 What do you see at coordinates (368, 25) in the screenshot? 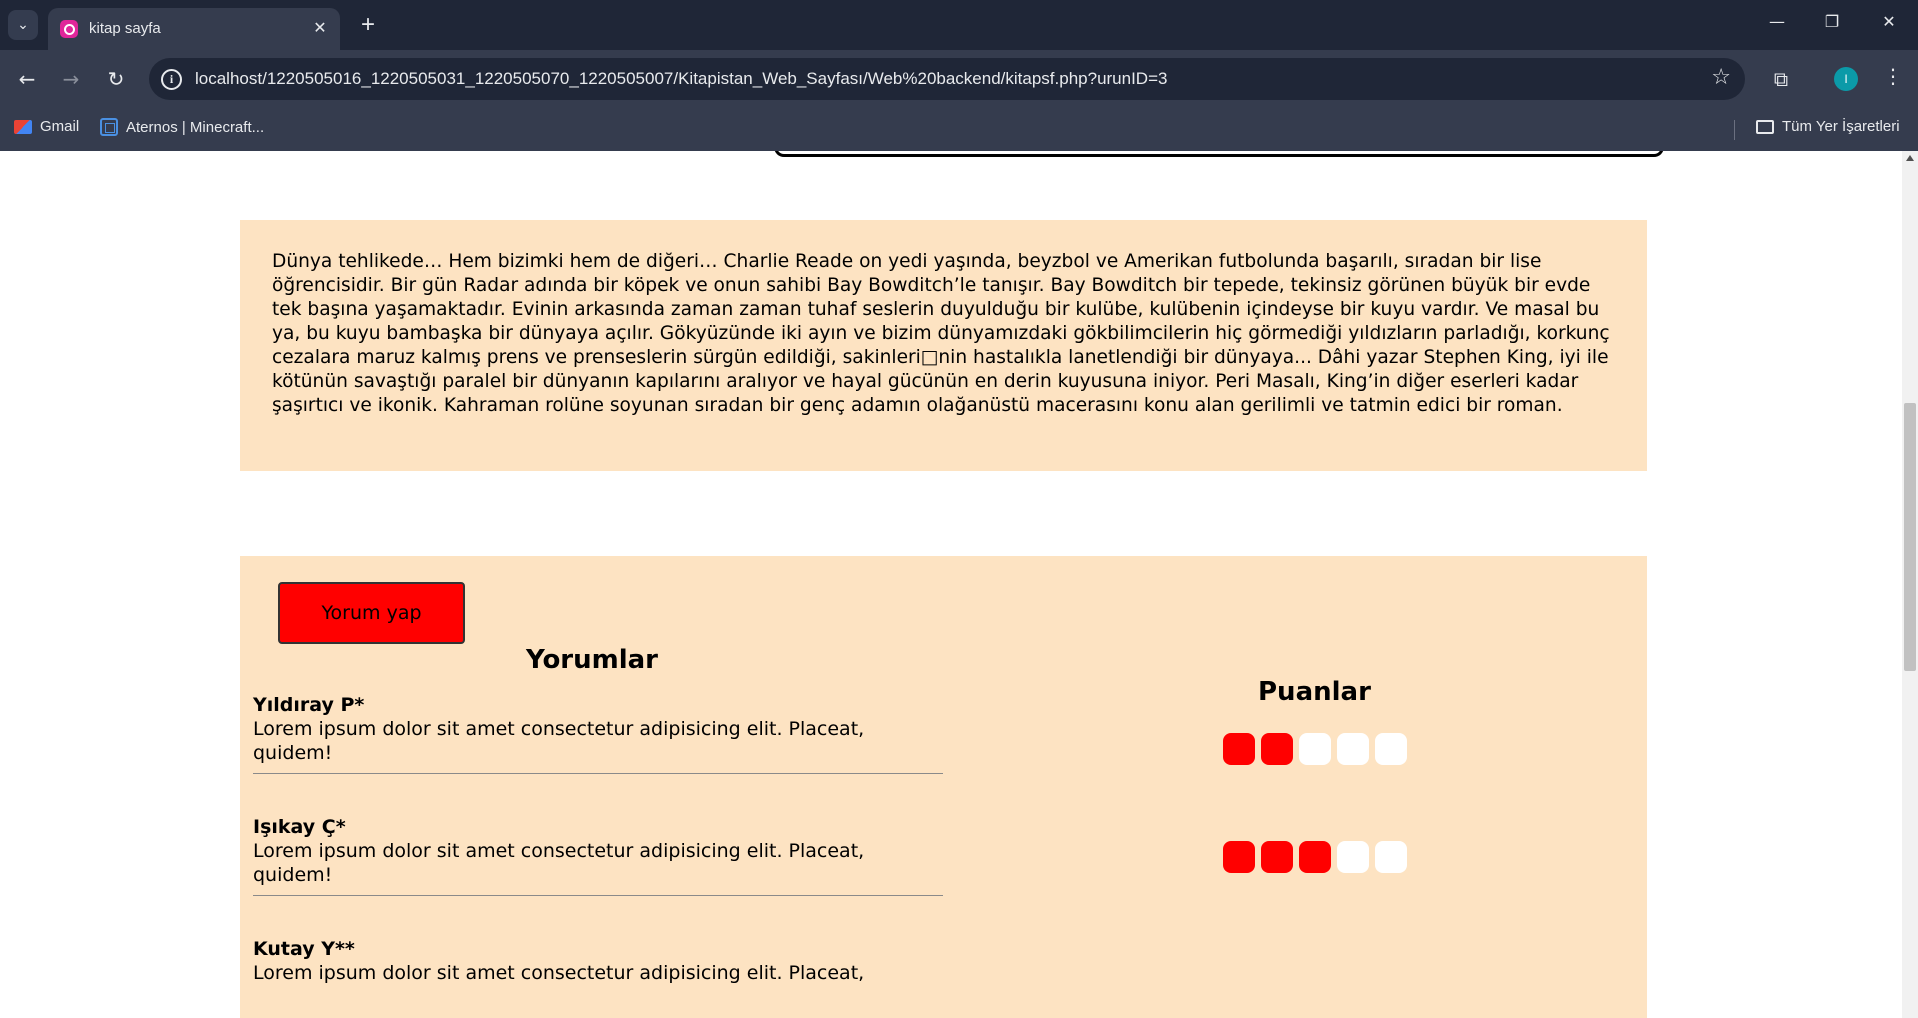
I see `new-tab-plus-icon: +` at bounding box center [368, 25].